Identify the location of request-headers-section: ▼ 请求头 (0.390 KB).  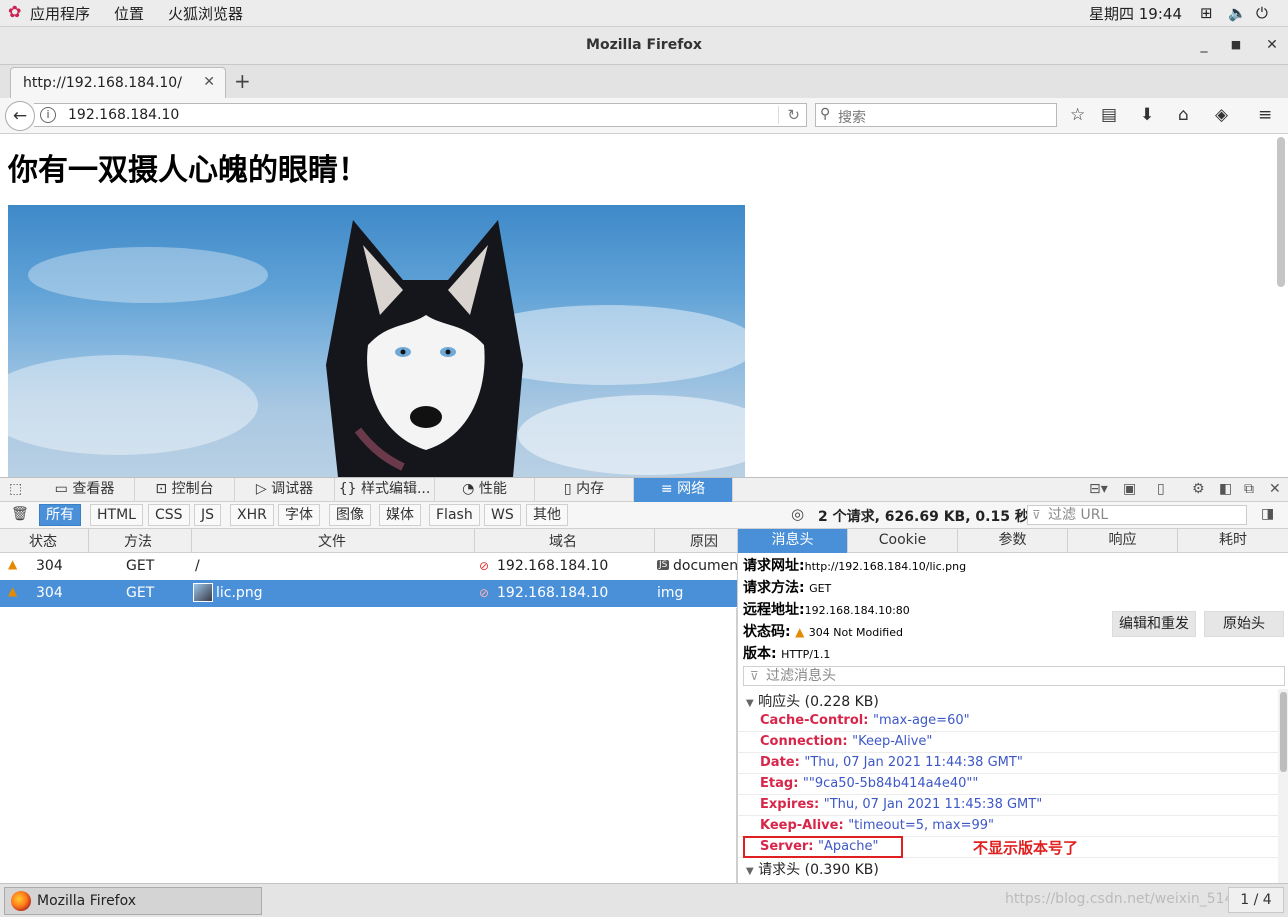
(812, 869).